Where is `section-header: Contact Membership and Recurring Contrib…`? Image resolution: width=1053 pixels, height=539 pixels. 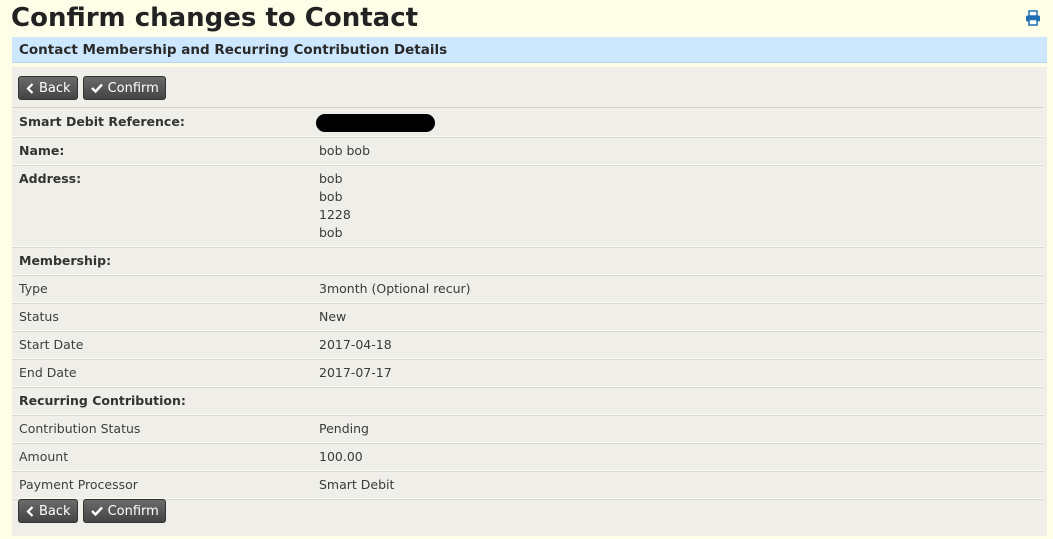 section-header: Contact Membership and Recurring Contrib… is located at coordinates (529, 50).